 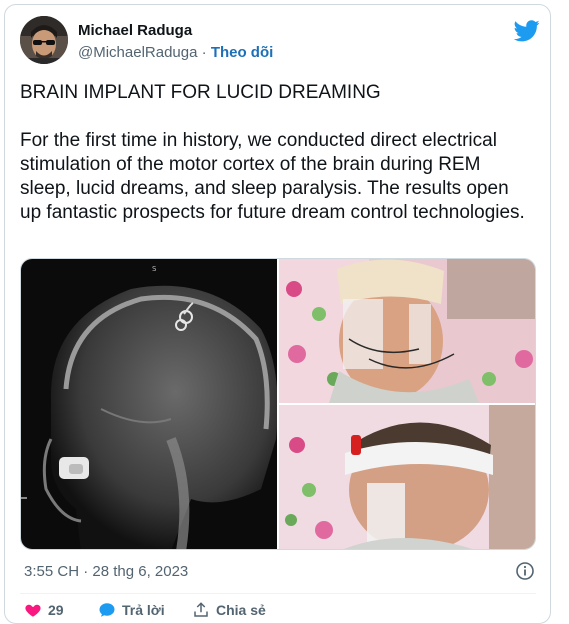 I want to click on xray-marker-label: S, so click(x=154, y=269).